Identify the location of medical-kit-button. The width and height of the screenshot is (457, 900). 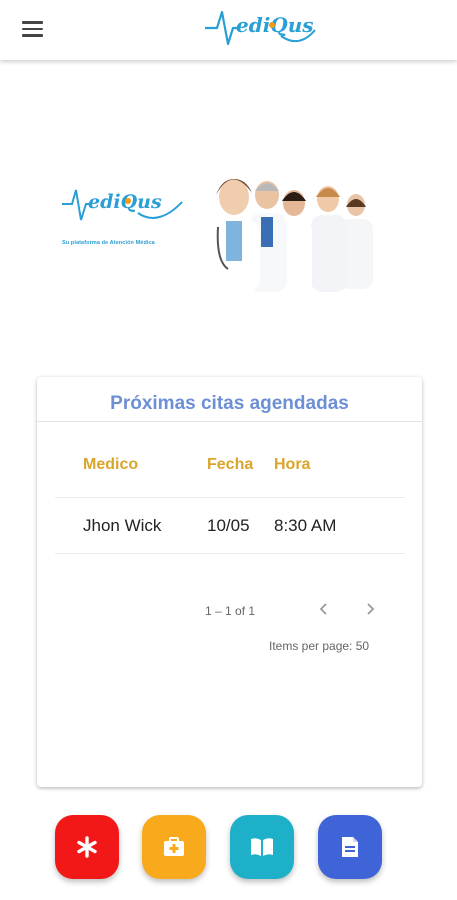
(174, 847).